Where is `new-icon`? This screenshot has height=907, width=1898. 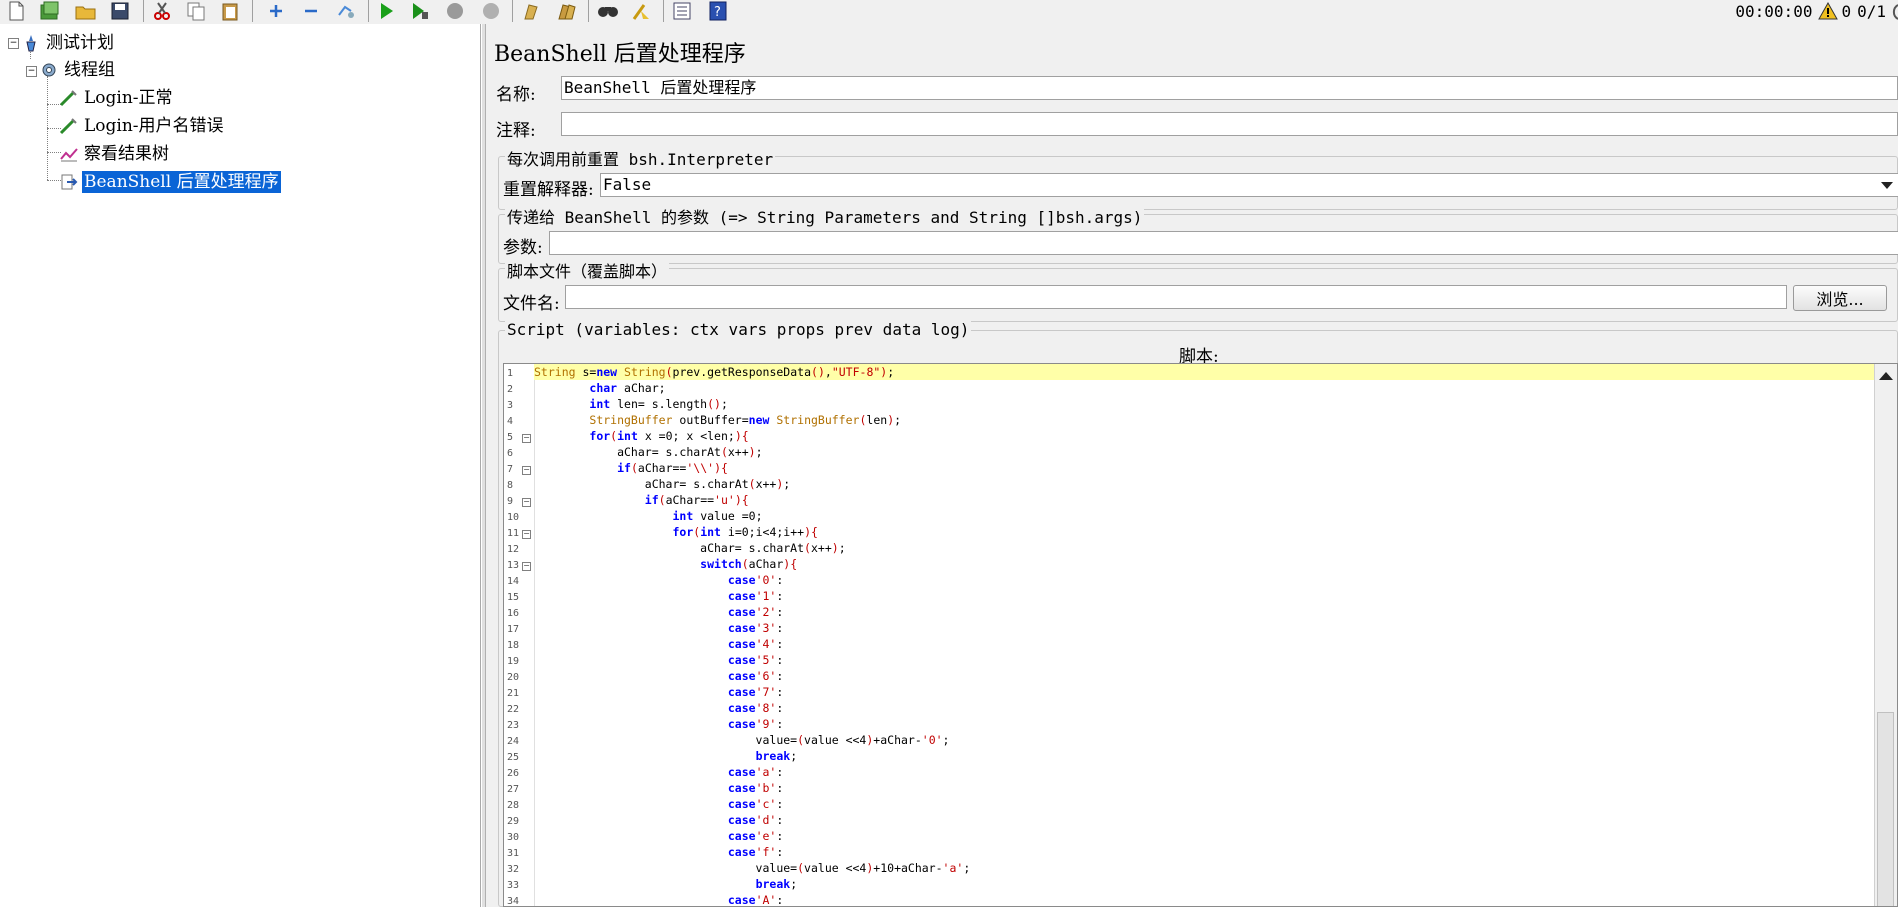 new-icon is located at coordinates (16, 11).